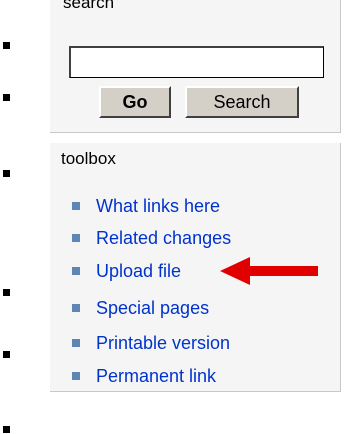 Image resolution: width=355 pixels, height=434 pixels. Describe the element at coordinates (242, 102) in the screenshot. I see `search-button: Search` at that location.